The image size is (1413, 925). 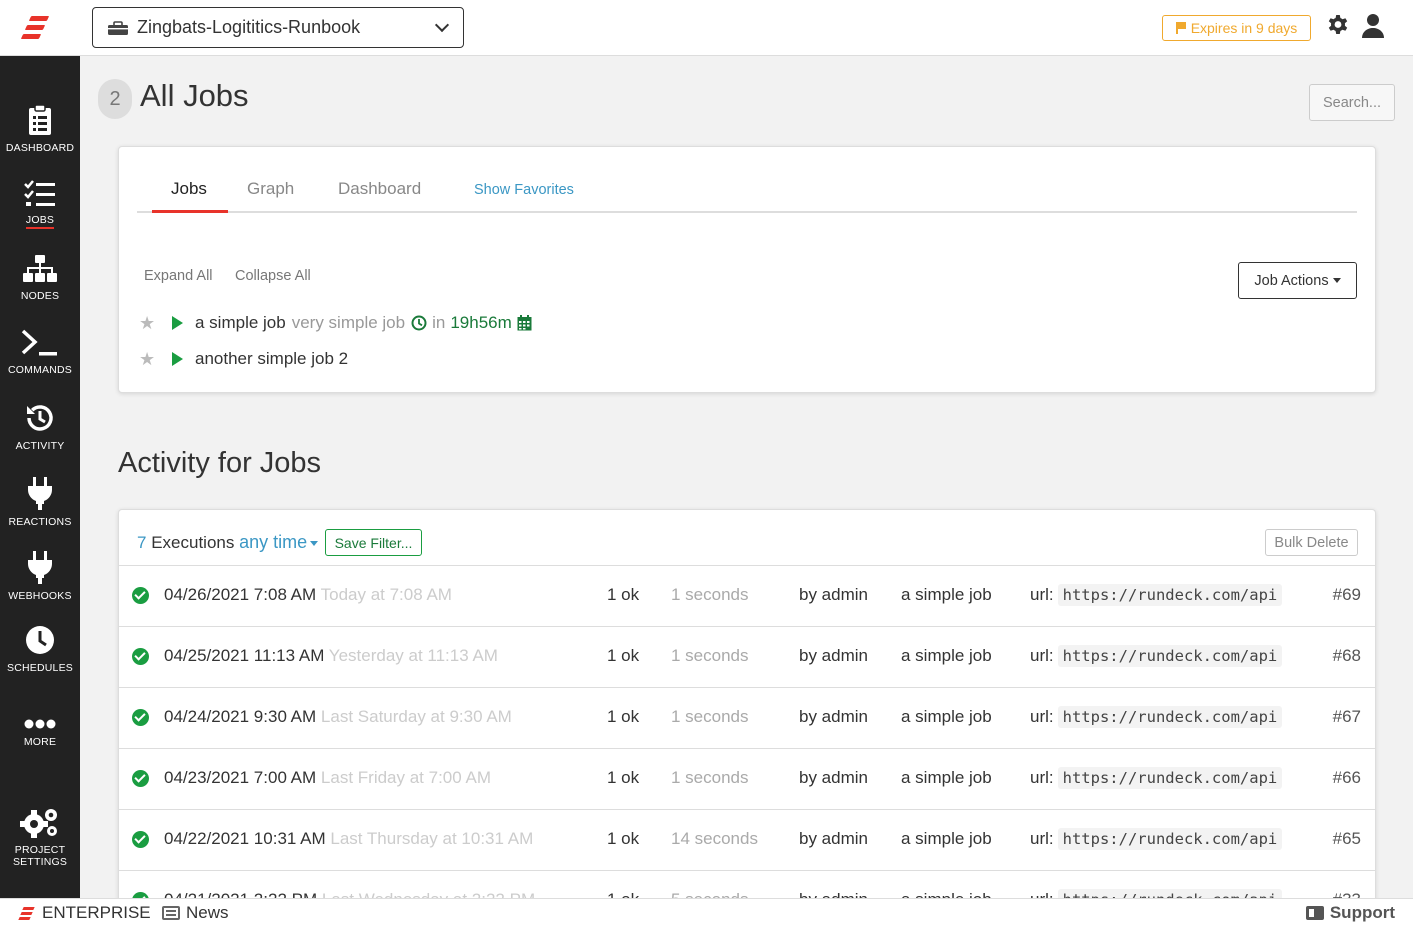 What do you see at coordinates (240, 594) in the screenshot?
I see `date-absolute: 04/26/2021 7:08 AM` at bounding box center [240, 594].